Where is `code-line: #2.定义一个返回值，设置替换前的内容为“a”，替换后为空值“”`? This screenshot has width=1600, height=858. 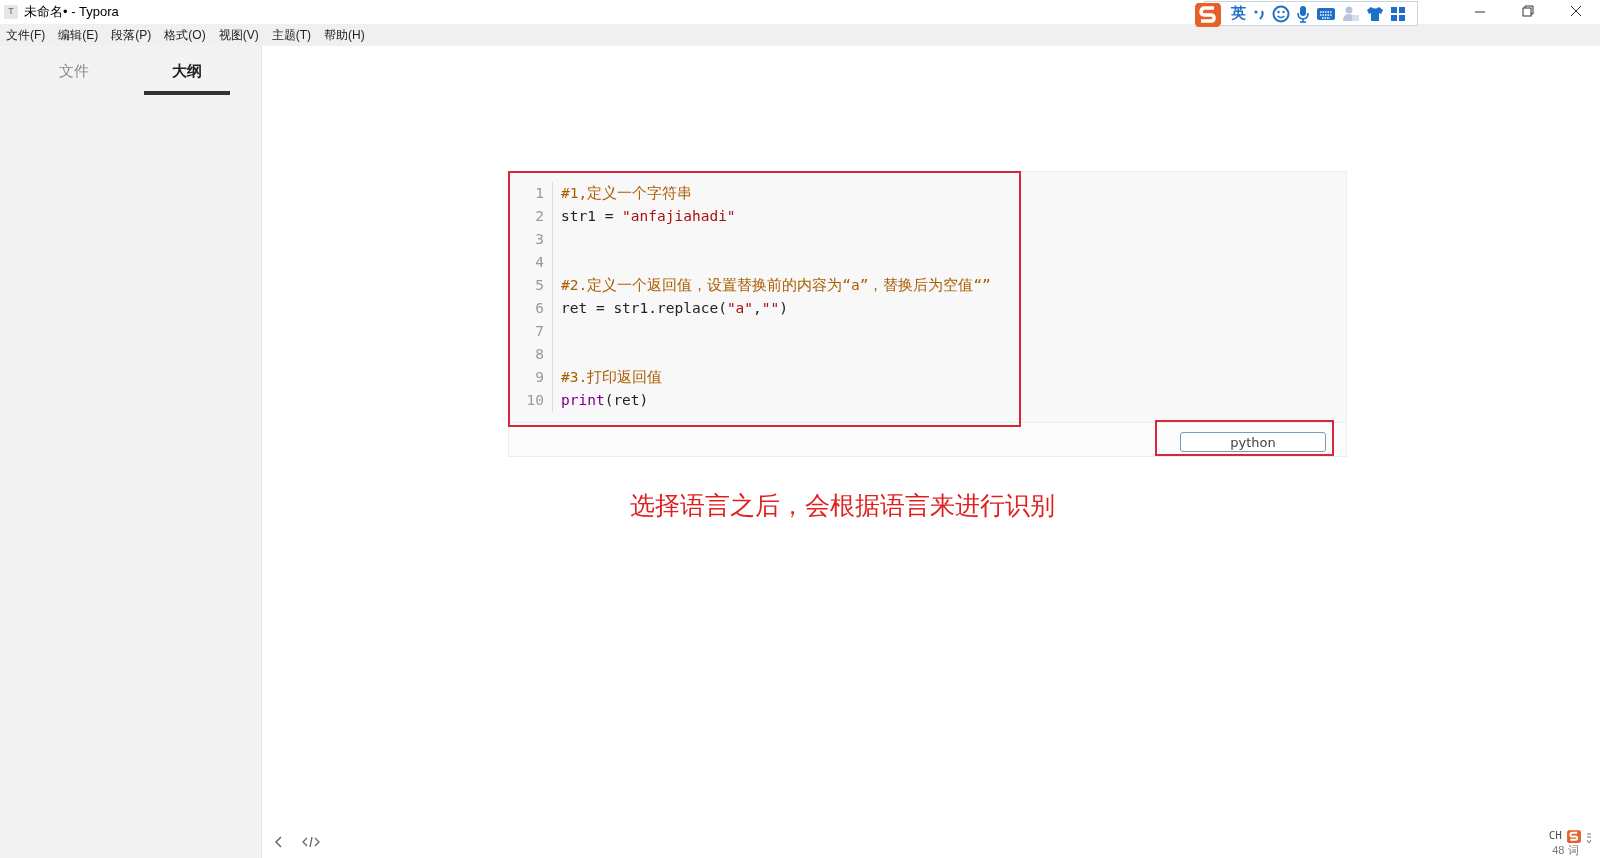
code-line: #2.定义一个返回值，设置替换前的内容为“a”，替换后为空值“” is located at coordinates (776, 285).